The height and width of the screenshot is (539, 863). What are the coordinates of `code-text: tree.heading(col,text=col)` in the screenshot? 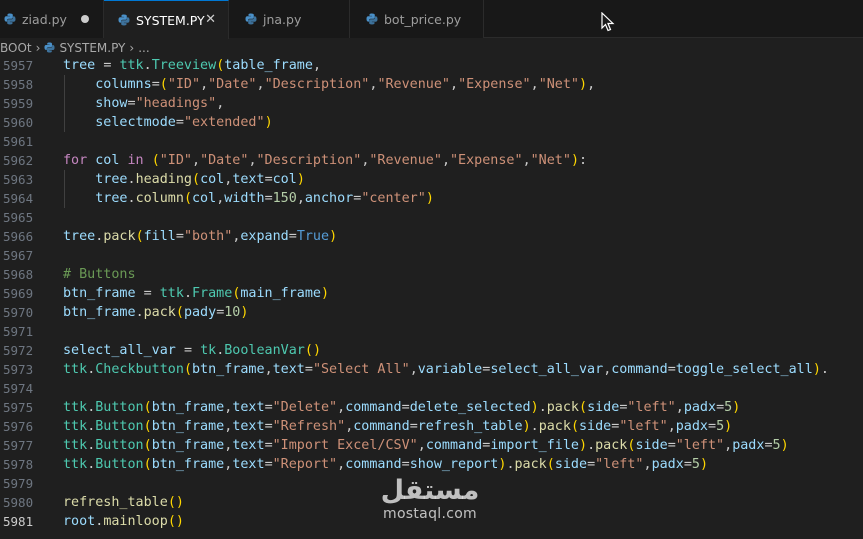 It's located at (184, 179).